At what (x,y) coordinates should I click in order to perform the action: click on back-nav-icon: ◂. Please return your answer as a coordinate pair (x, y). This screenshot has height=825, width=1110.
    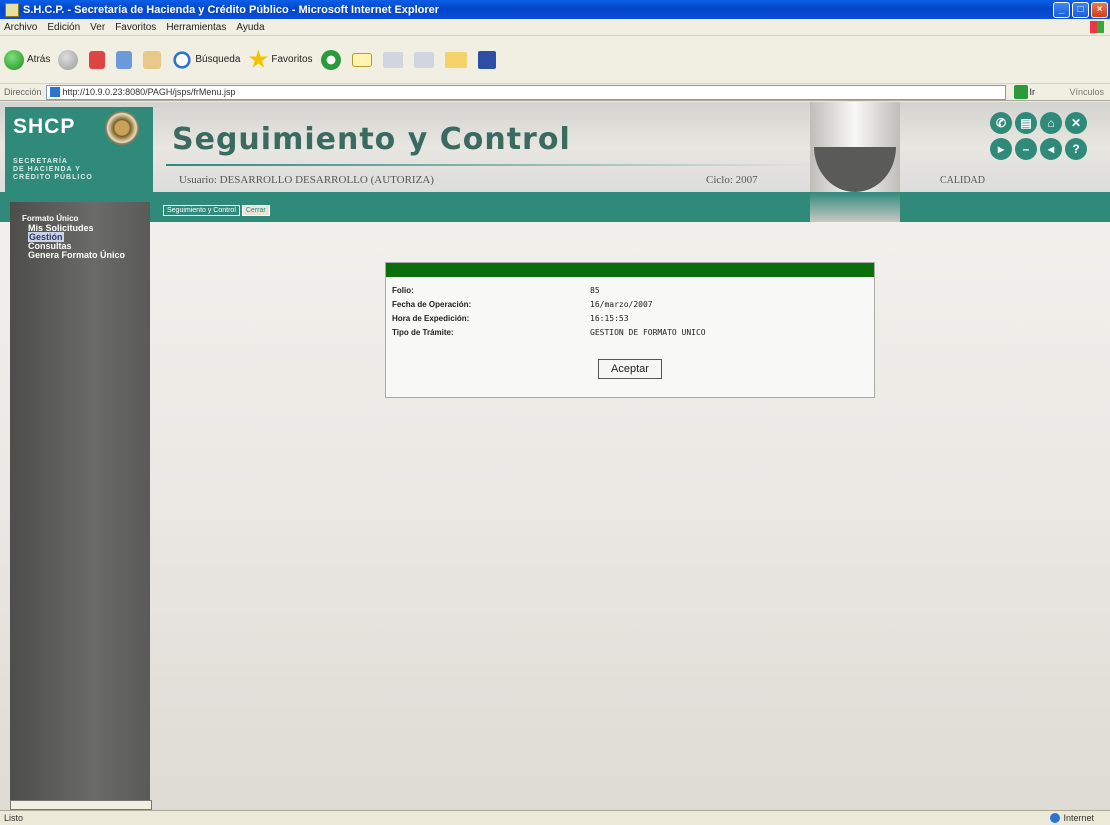
    Looking at the image, I should click on (1051, 149).